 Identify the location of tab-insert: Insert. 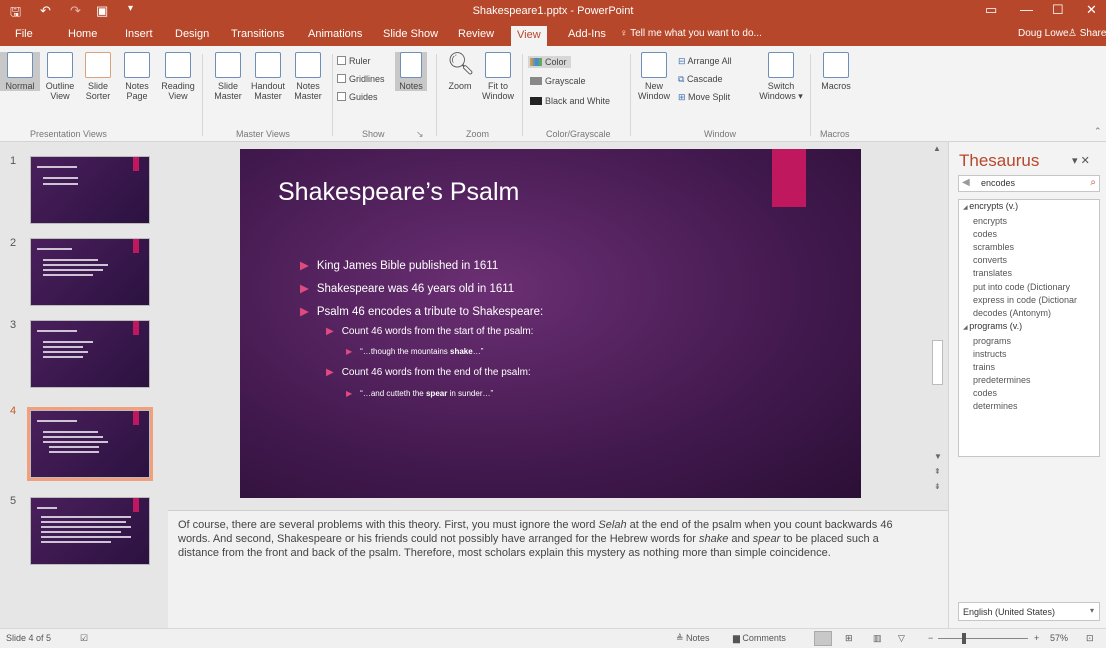
(139, 34).